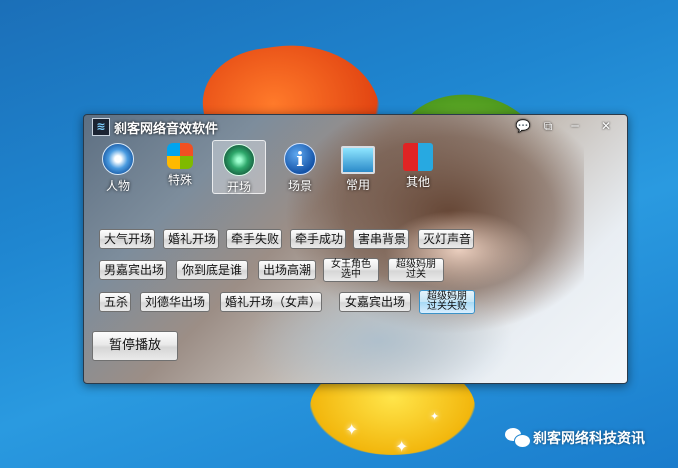 Image resolution: width=678 pixels, height=468 pixels. I want to click on monitor-icon, so click(358, 160).